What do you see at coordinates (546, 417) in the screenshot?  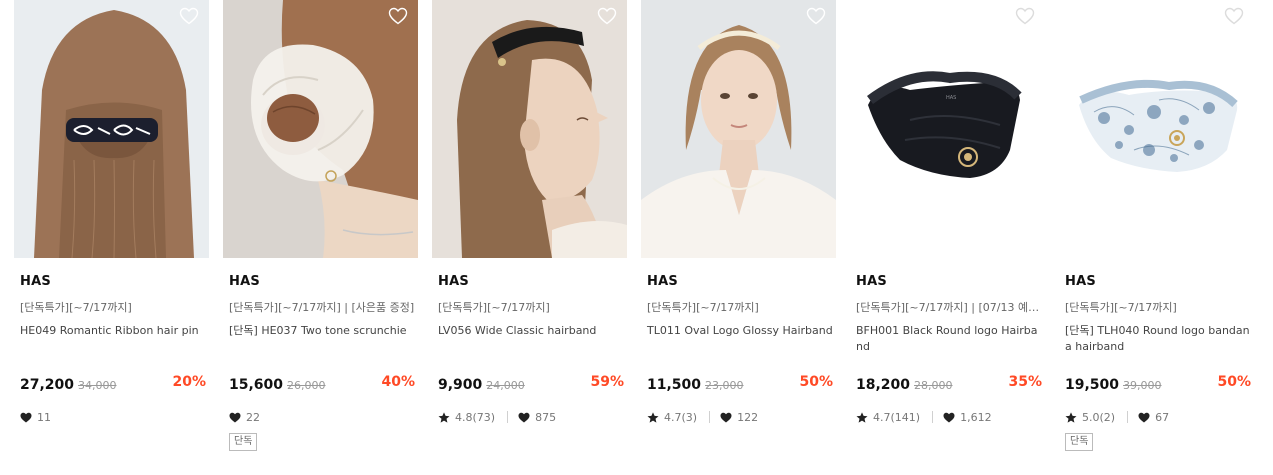 I see `like-count: 875` at bounding box center [546, 417].